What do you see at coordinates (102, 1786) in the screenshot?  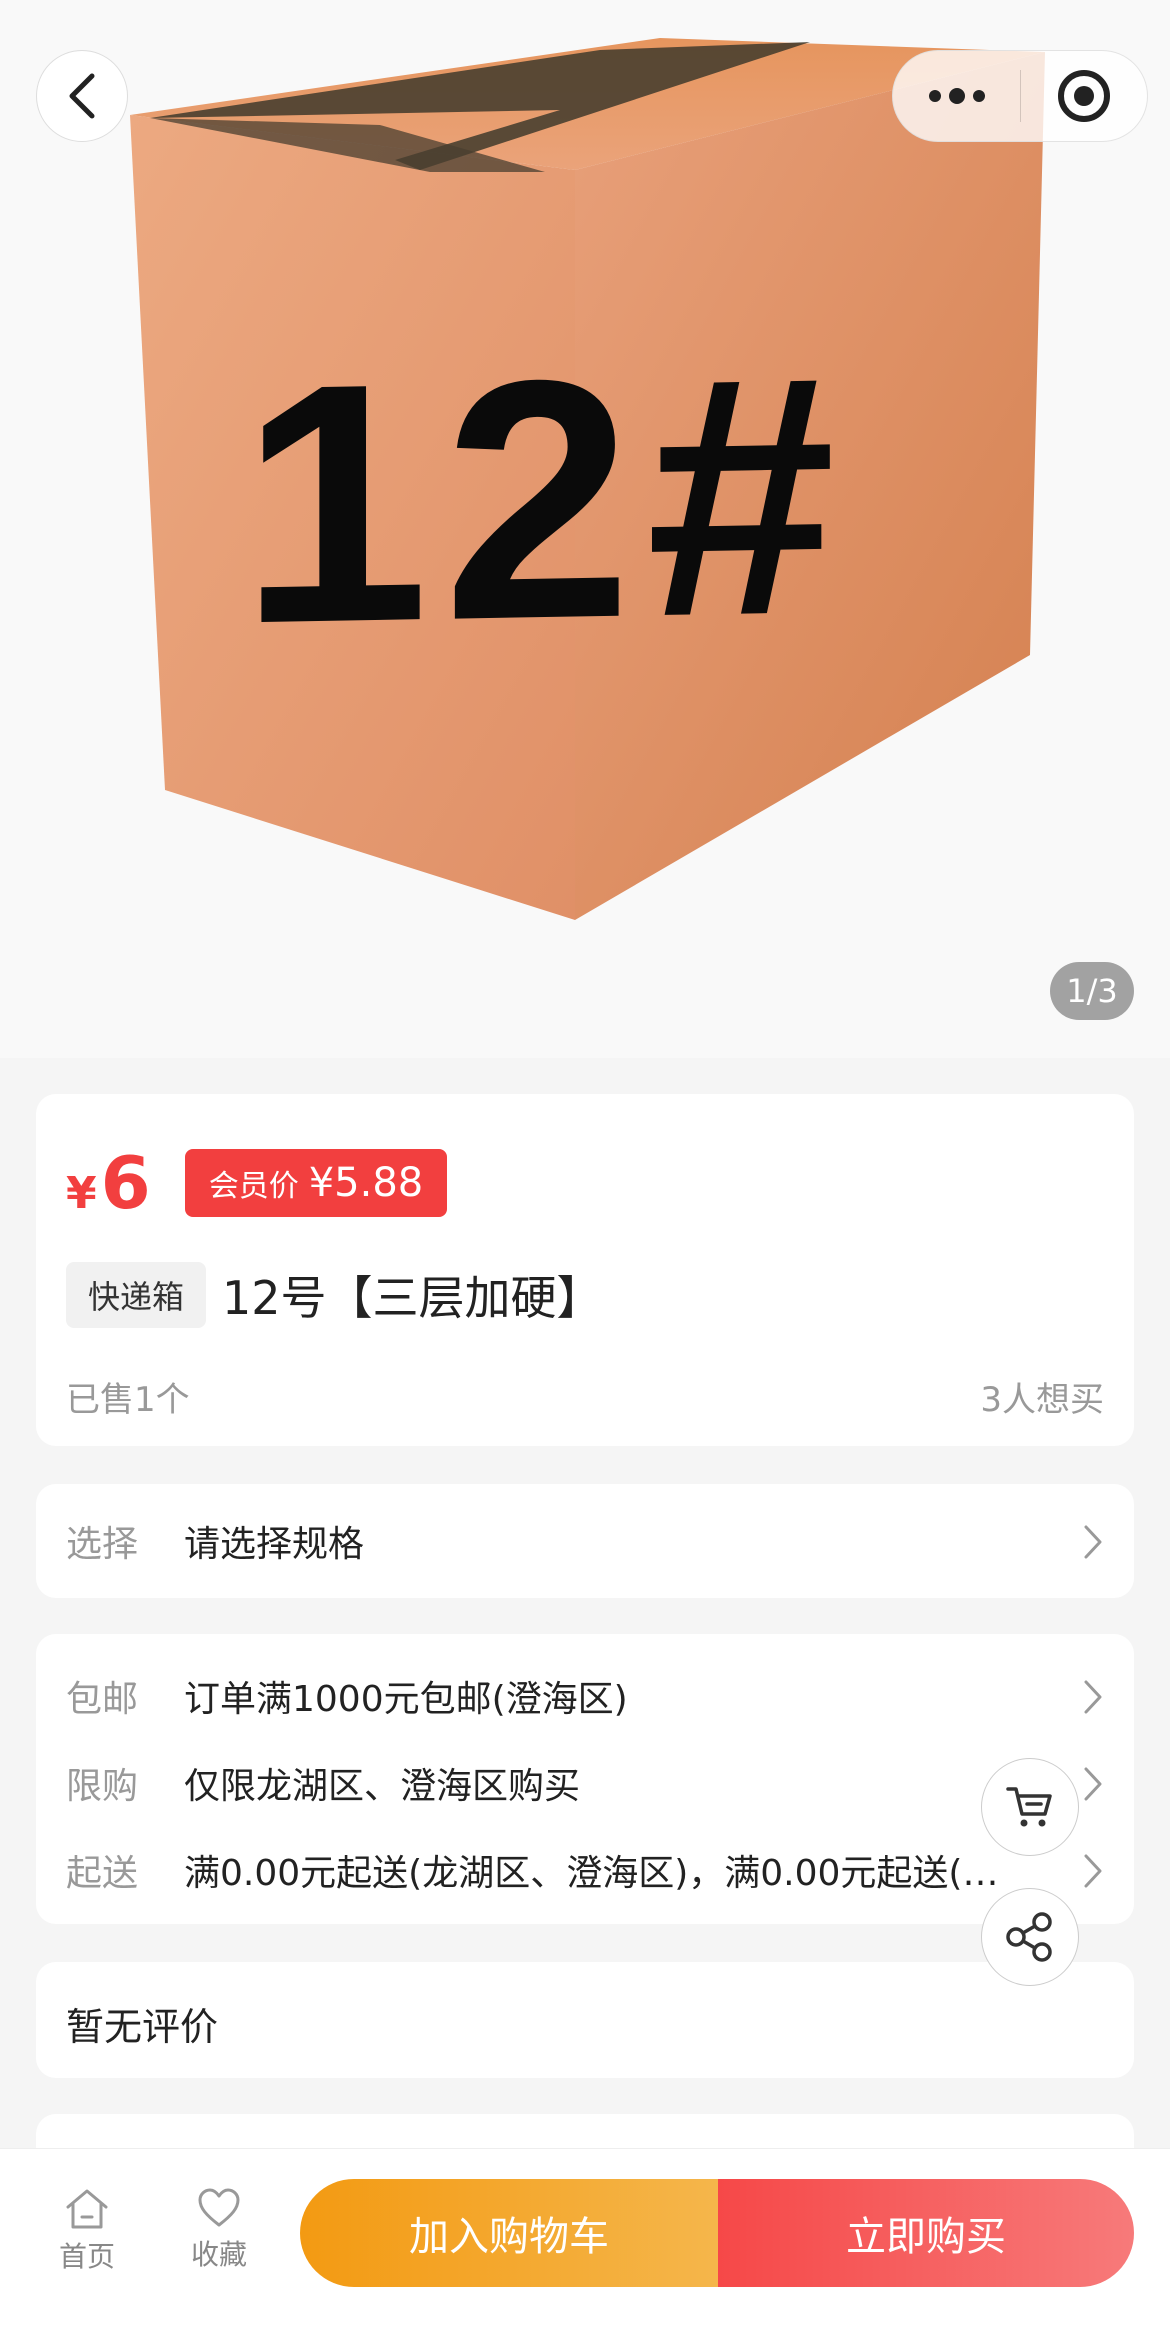 I see `policy-key: 限购` at bounding box center [102, 1786].